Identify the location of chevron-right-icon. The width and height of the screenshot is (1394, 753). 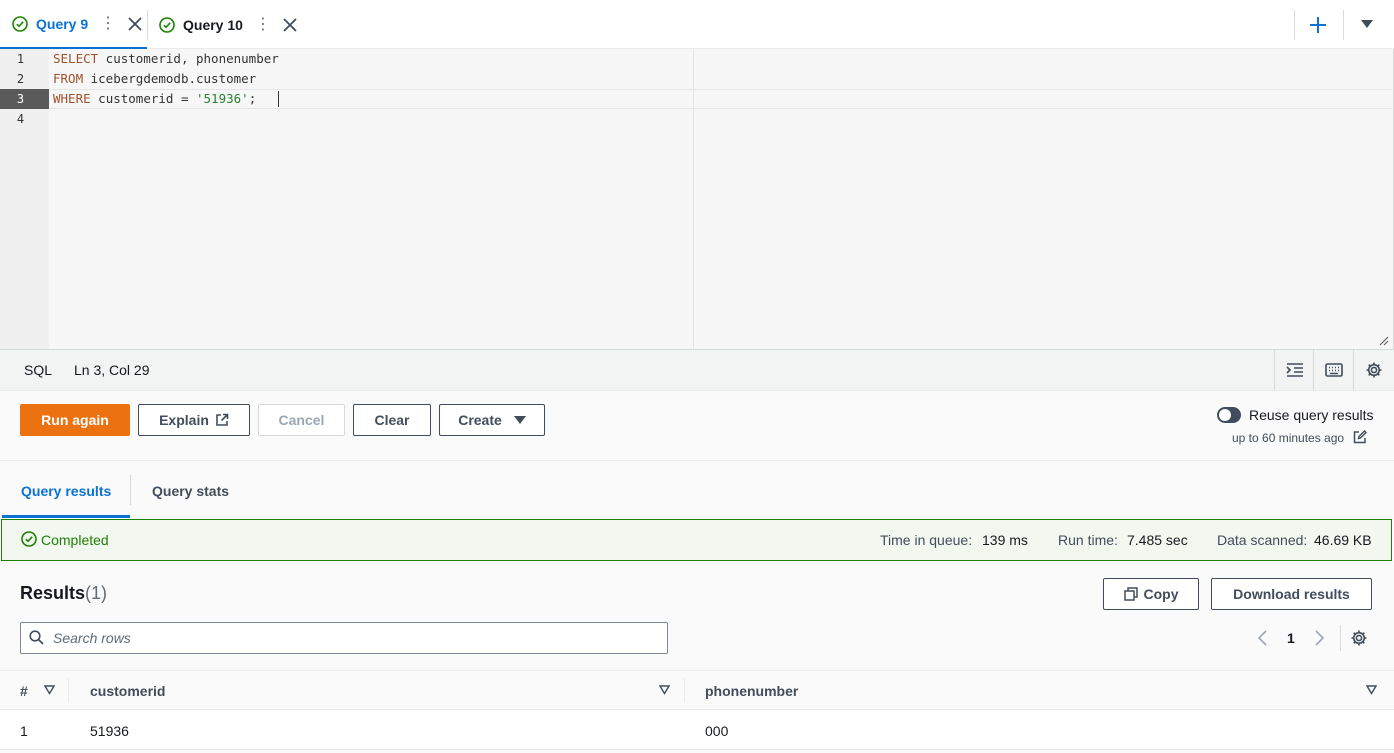
(1320, 638).